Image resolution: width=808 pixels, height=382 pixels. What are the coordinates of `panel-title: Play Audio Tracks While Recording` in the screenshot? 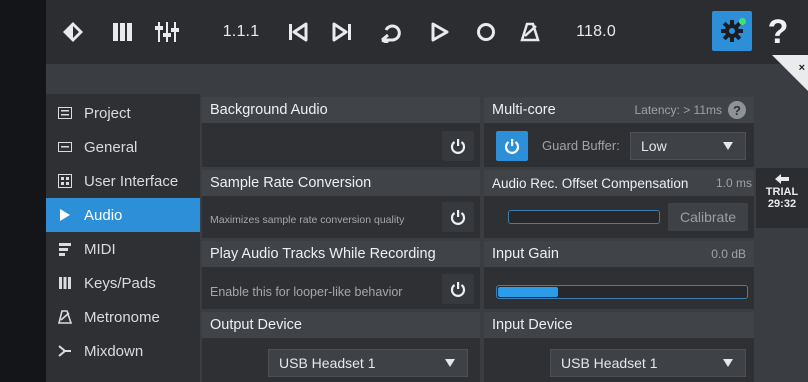 It's located at (341, 254).